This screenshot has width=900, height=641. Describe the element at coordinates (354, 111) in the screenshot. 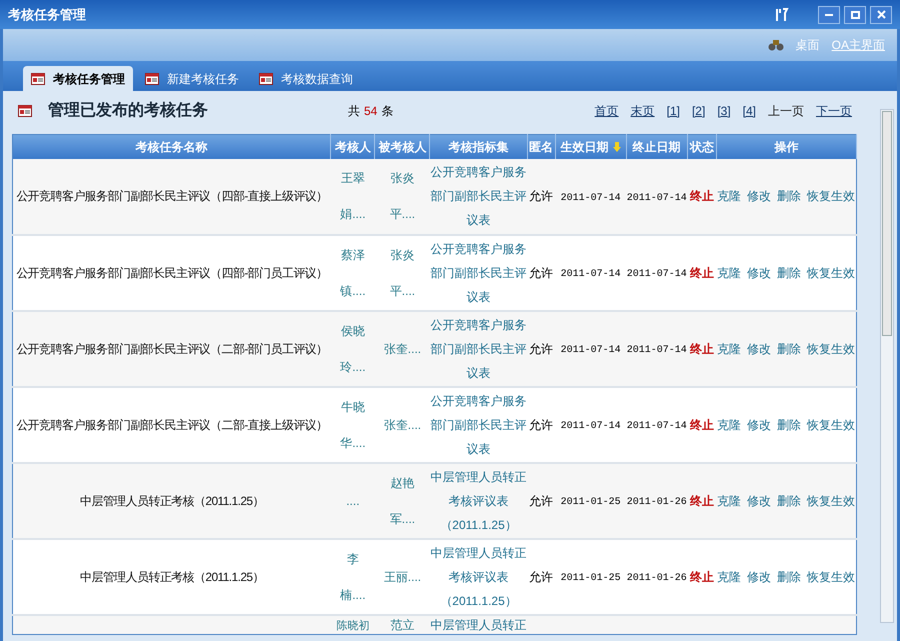

I see `count-label: 共` at that location.